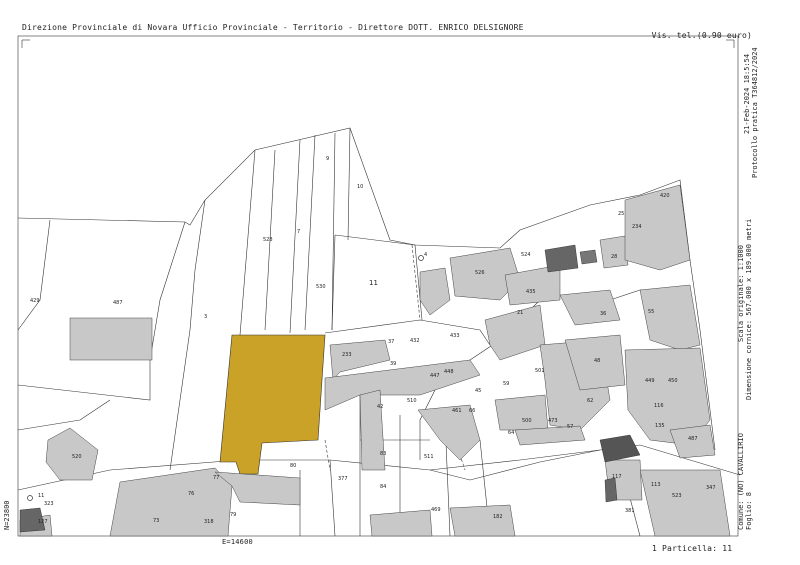 This screenshot has width=800, height=565. What do you see at coordinates (237, 542) in the screenshot?
I see `east-coordinate: E=14600` at bounding box center [237, 542].